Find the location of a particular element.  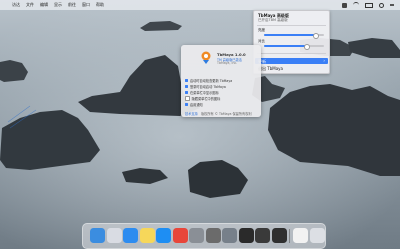

tb-menu-subtitle: 已开启TBM 高级版 is located at coordinates (273, 20).